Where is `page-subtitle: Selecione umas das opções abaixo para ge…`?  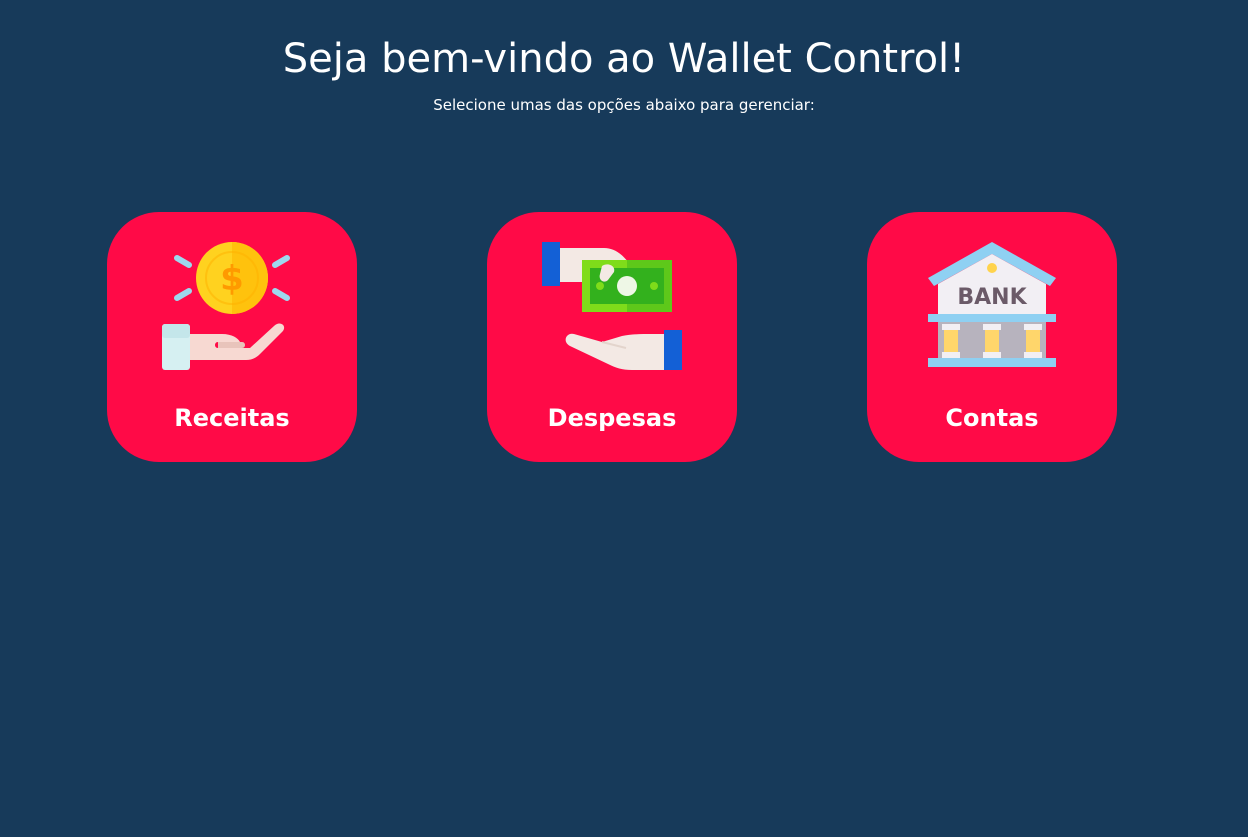 page-subtitle: Selecione umas das opções abaixo para ge… is located at coordinates (624, 105).